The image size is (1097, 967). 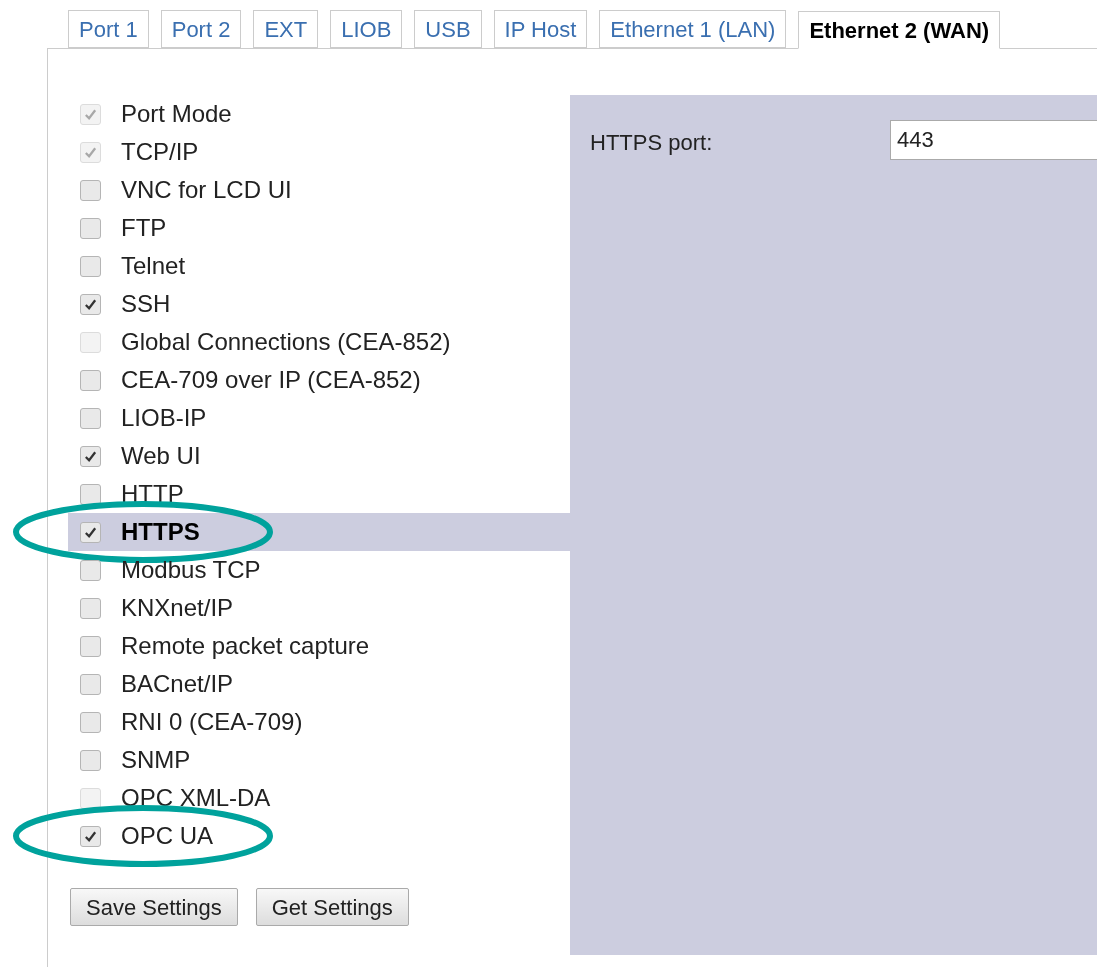 I want to click on option-label: BACnet/IP, so click(x=177, y=684).